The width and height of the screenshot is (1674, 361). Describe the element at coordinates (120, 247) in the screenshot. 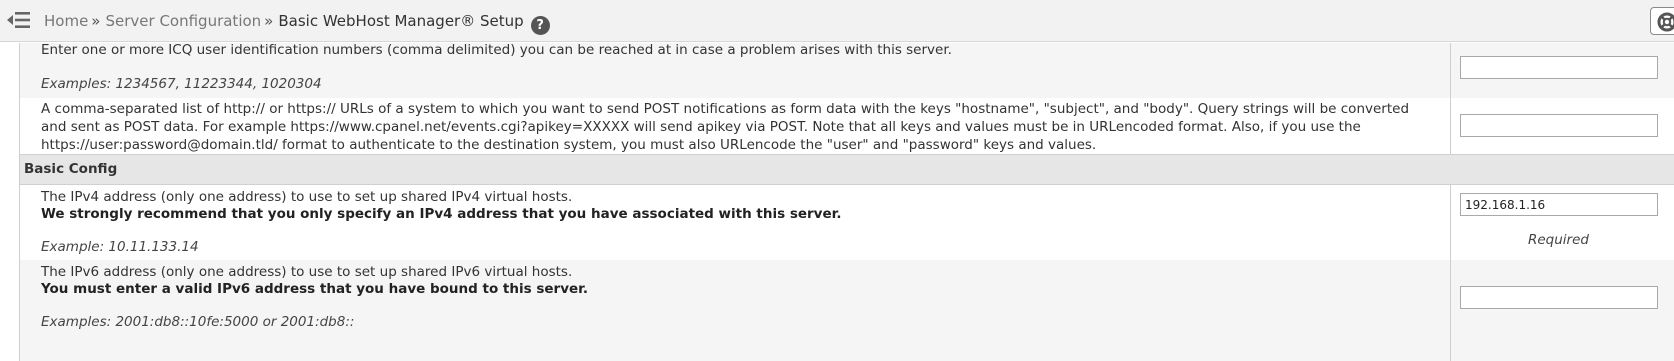

I see `ipv4-example: Example: 10.11.133.14` at that location.